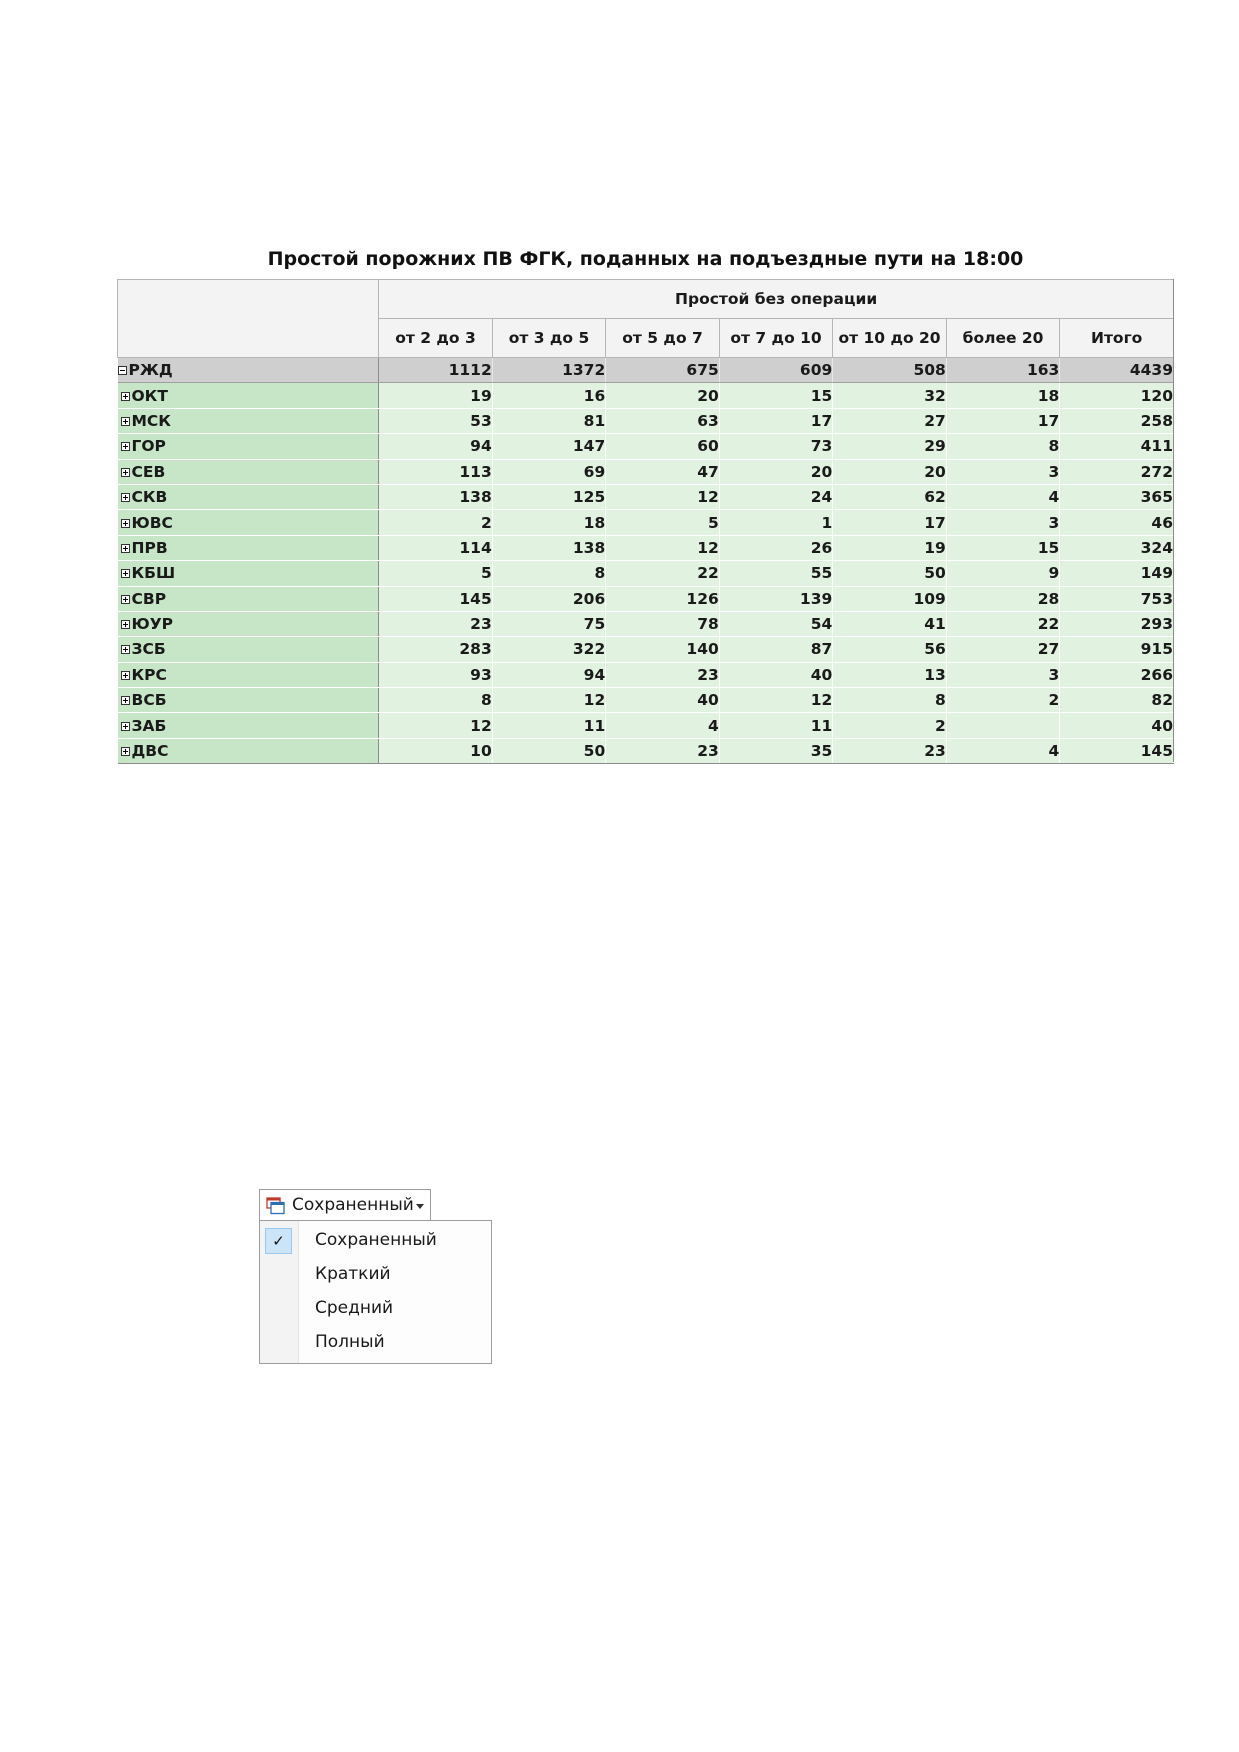 This screenshot has width=1239, height=1752. What do you see at coordinates (149, 725) in the screenshot?
I see `row-label-text: ЗАБ` at bounding box center [149, 725].